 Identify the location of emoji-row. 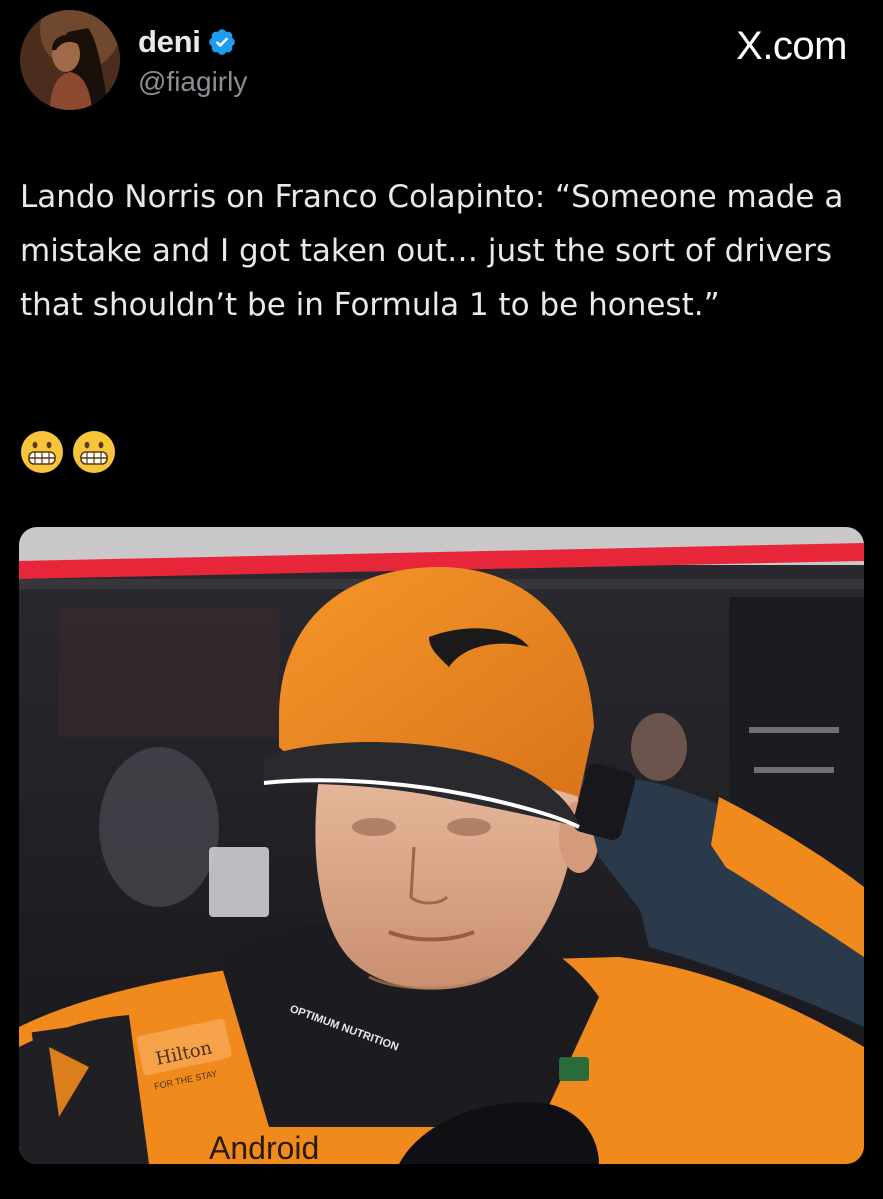
(68, 452).